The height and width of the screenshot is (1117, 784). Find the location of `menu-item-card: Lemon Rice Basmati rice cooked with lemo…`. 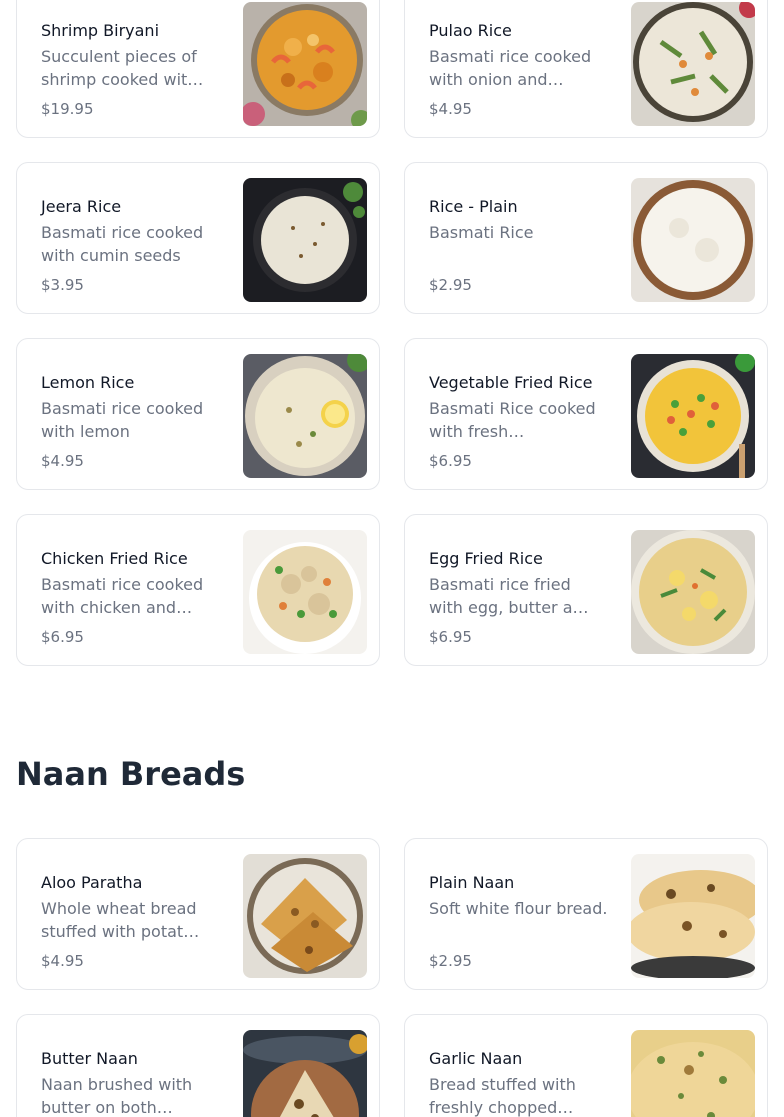

menu-item-card: Lemon Rice Basmati rice cooked with lemo… is located at coordinates (198, 414).